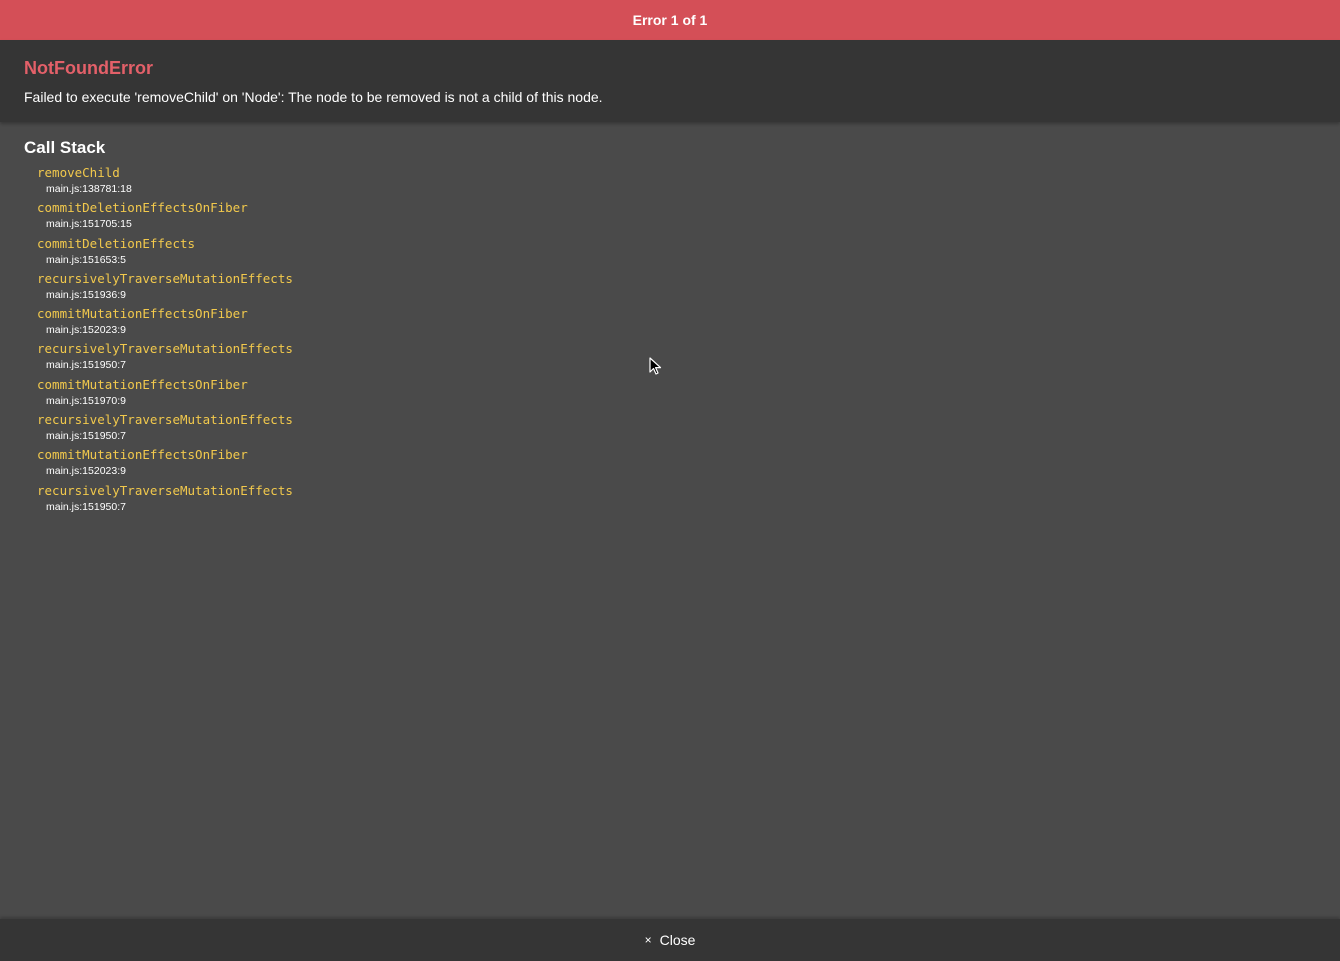 This screenshot has height=961, width=1340. I want to click on call-stack-title: Call Stack, so click(65, 147).